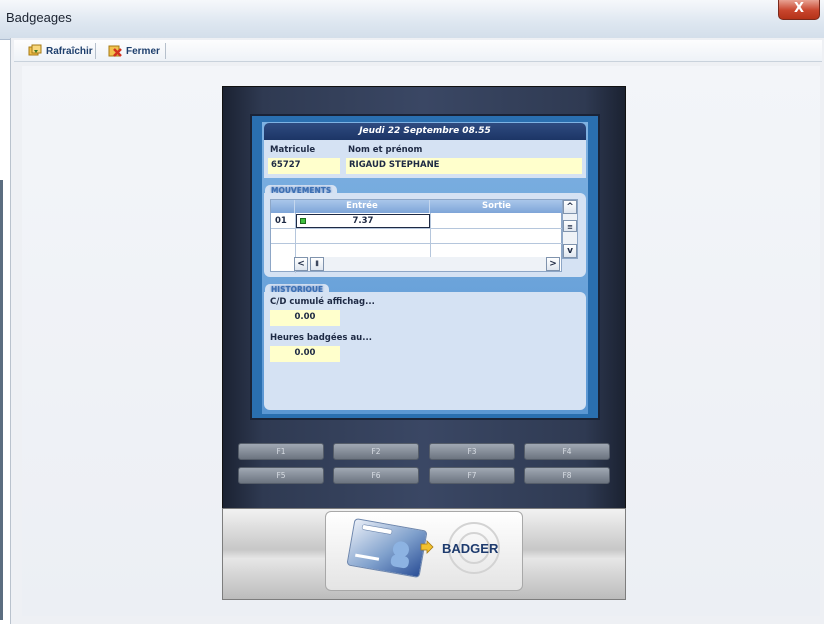 This screenshot has width=824, height=624. I want to click on heures-value: 0.00, so click(305, 354).